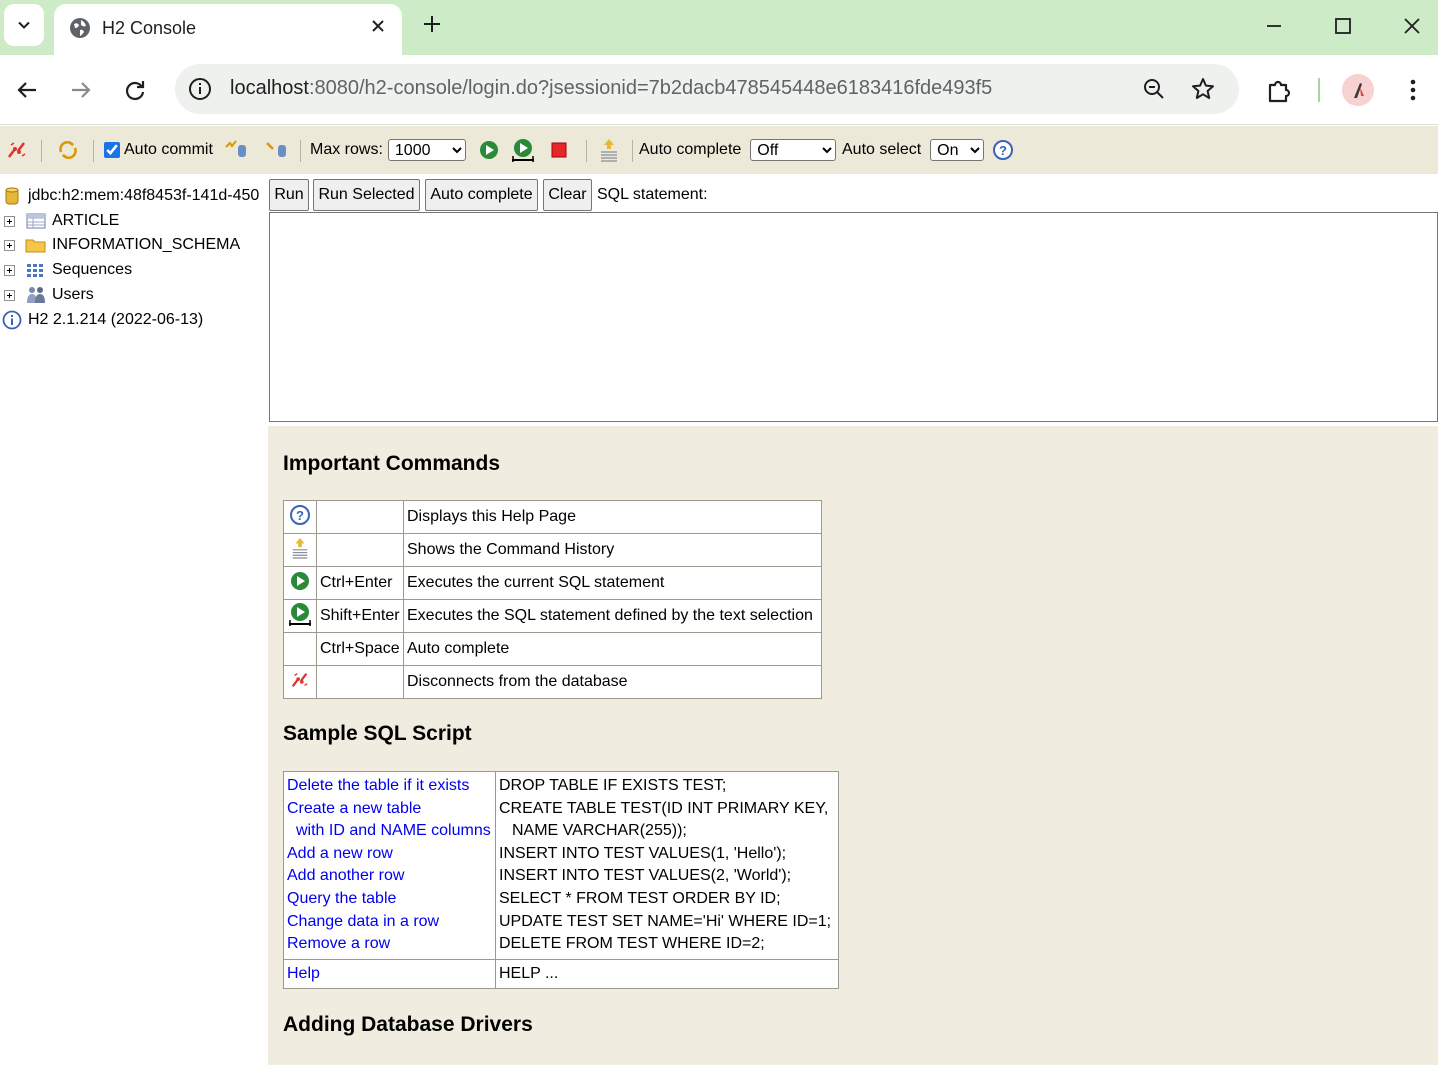 Image resolution: width=1438 pixels, height=1065 pixels. I want to click on max-rows-select: 1000, so click(426, 150).